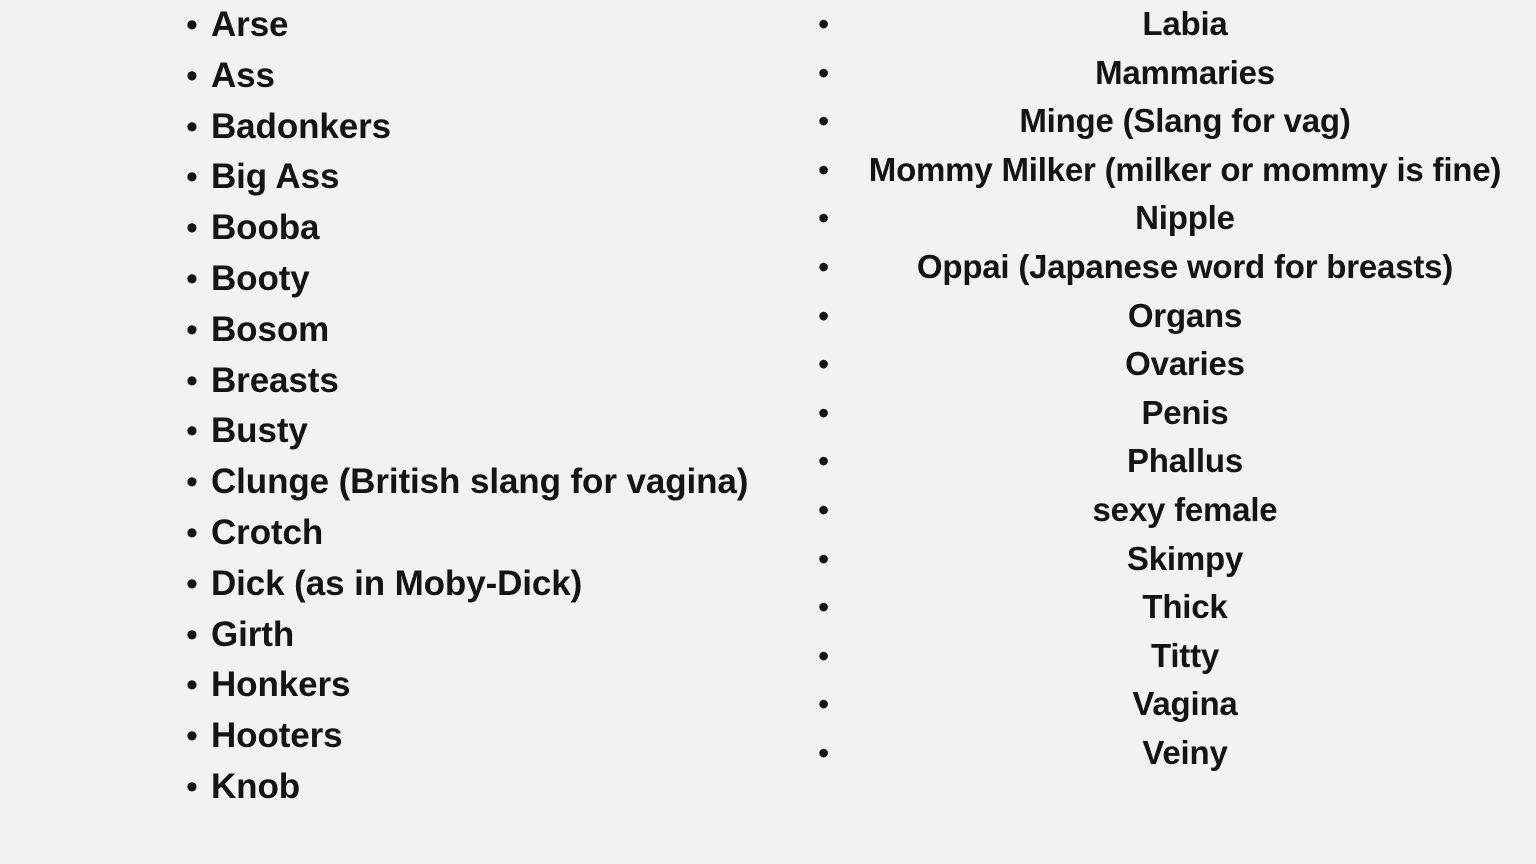 The height and width of the screenshot is (864, 1536). I want to click on list-item-label: Penis, so click(1185, 412).